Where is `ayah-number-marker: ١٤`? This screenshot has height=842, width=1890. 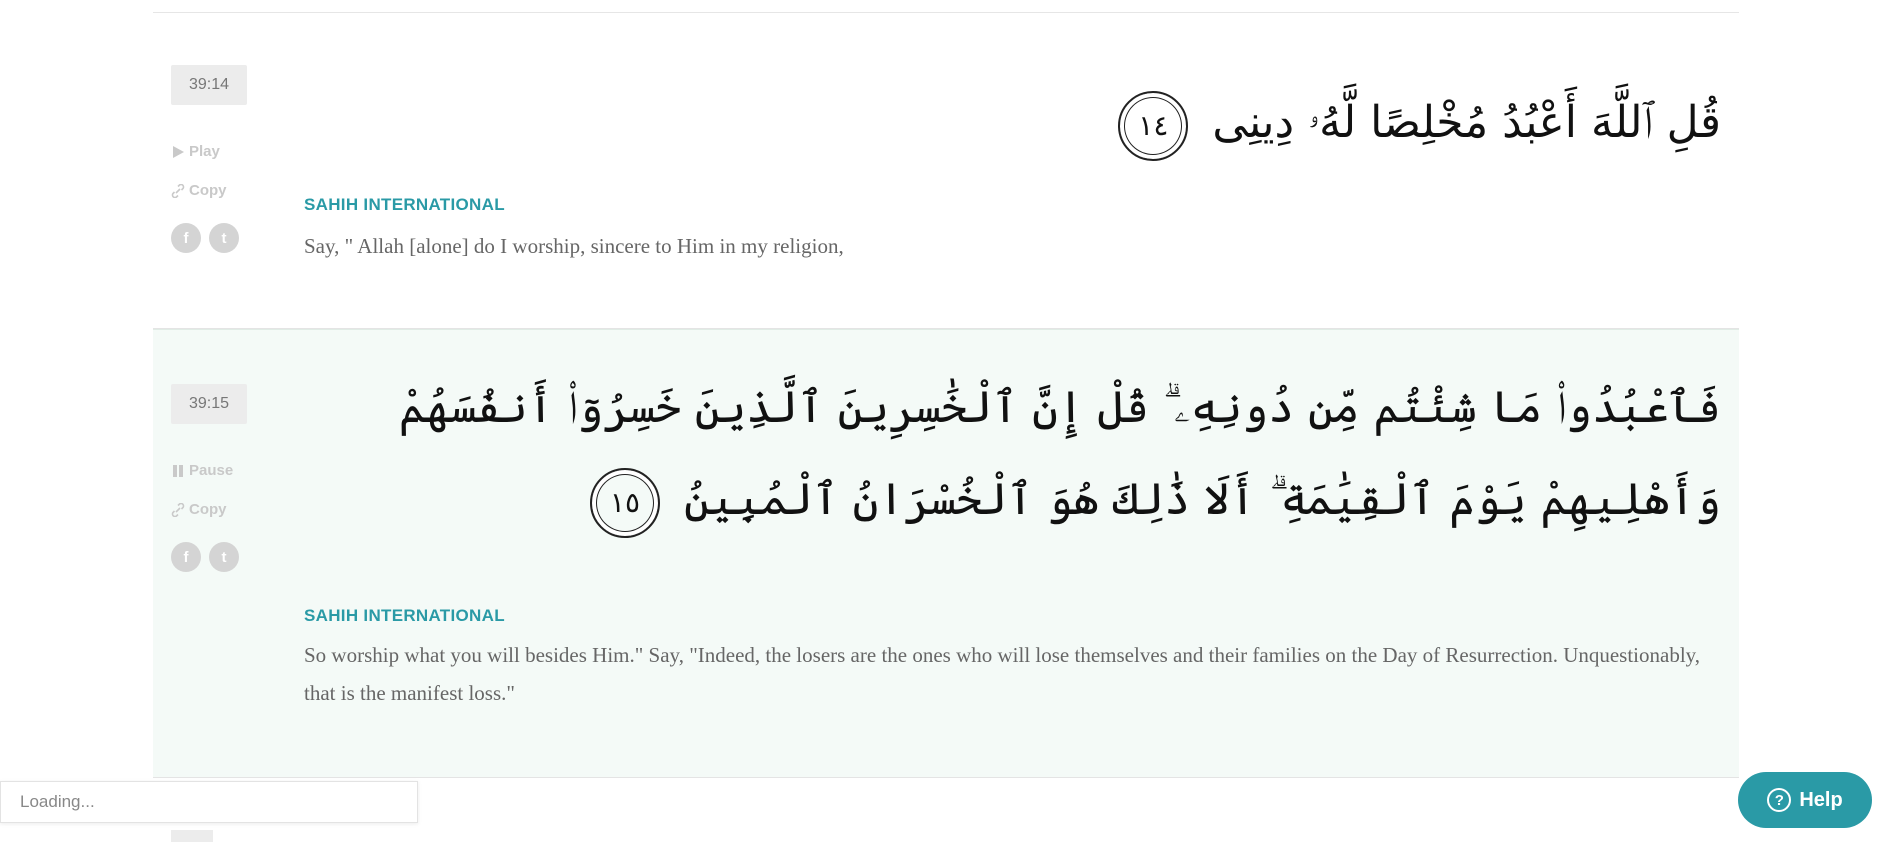
ayah-number-marker: ١٤ is located at coordinates (1153, 125).